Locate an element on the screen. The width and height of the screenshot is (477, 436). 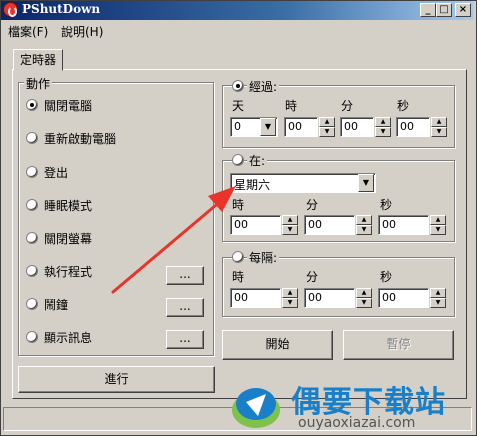
watermark-url: ouyaoxiazai.com is located at coordinates (357, 423).